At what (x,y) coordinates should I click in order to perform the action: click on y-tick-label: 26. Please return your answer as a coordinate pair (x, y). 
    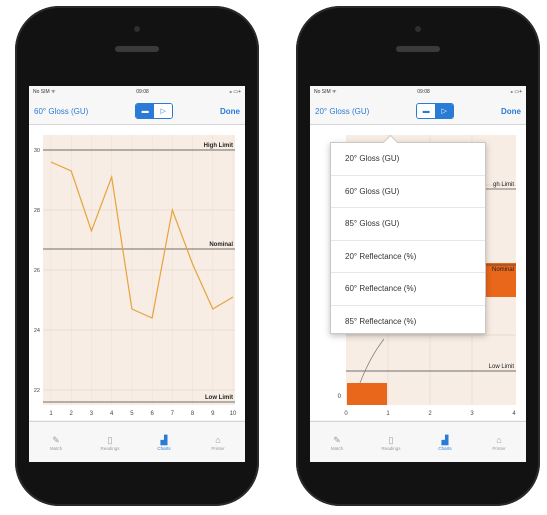
    Looking at the image, I should click on (37, 271).